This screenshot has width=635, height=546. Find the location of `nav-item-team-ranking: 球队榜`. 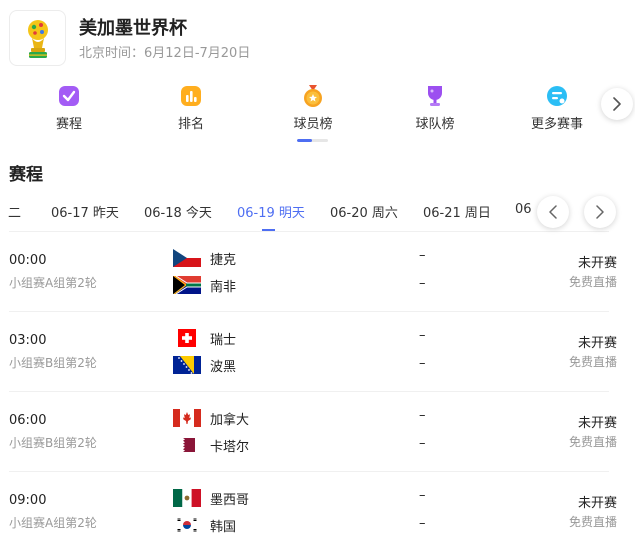

nav-item-team-ranking: 球队榜 is located at coordinates (435, 108).